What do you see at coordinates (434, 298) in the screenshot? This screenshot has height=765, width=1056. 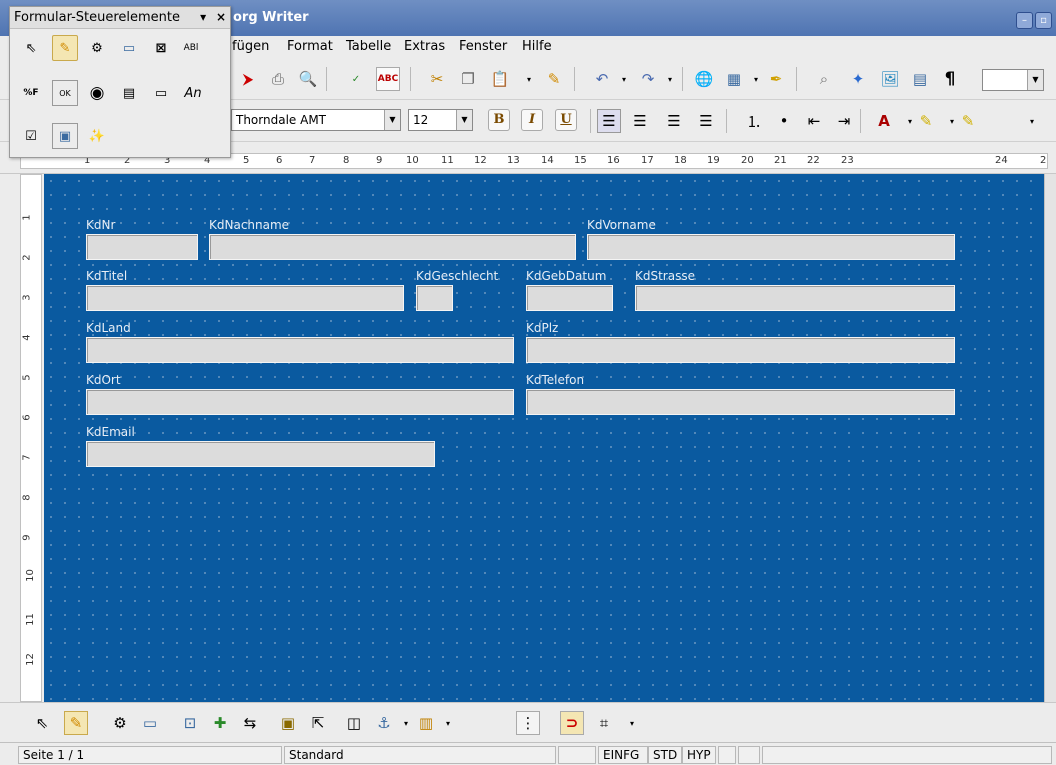 I see `field-kdgeschlecht` at bounding box center [434, 298].